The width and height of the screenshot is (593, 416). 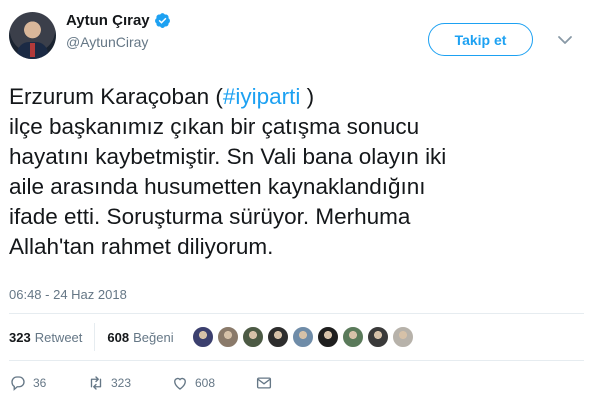 What do you see at coordinates (18, 383) in the screenshot?
I see `reply-icon` at bounding box center [18, 383].